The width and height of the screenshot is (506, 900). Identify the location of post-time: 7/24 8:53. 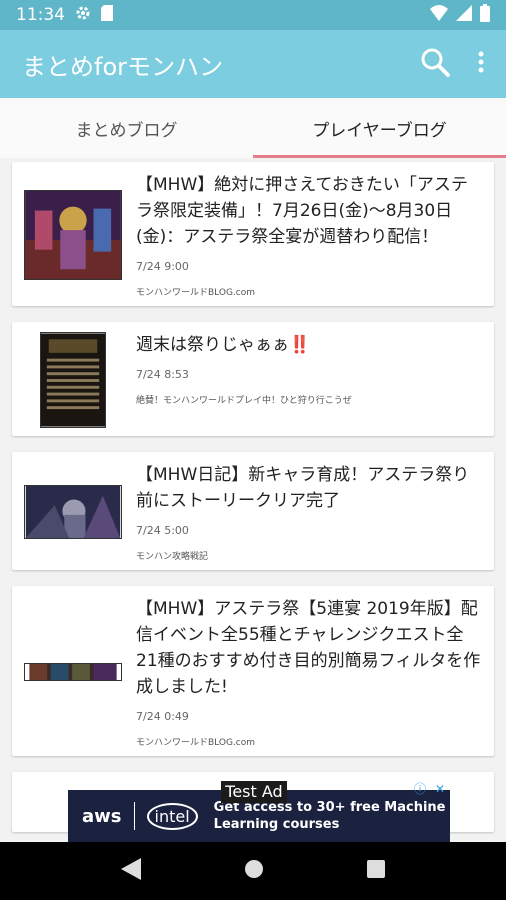
(162, 374).